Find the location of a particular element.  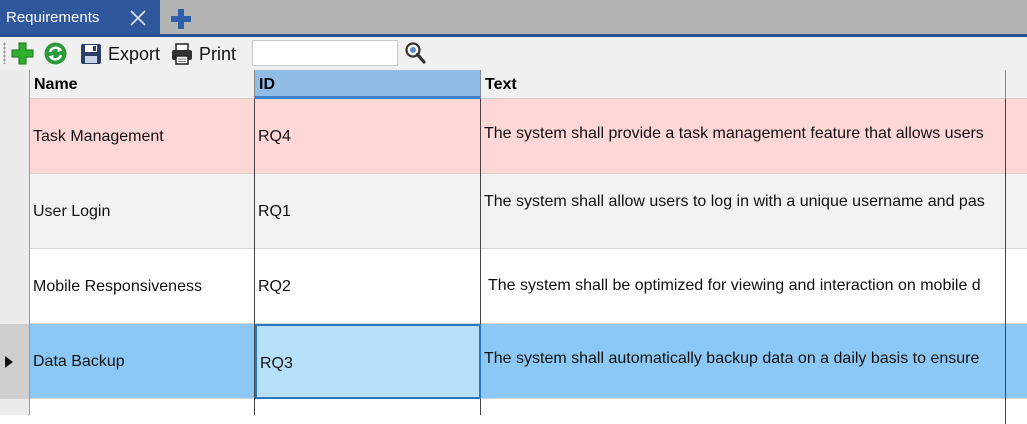

refresh-button is located at coordinates (55, 53).